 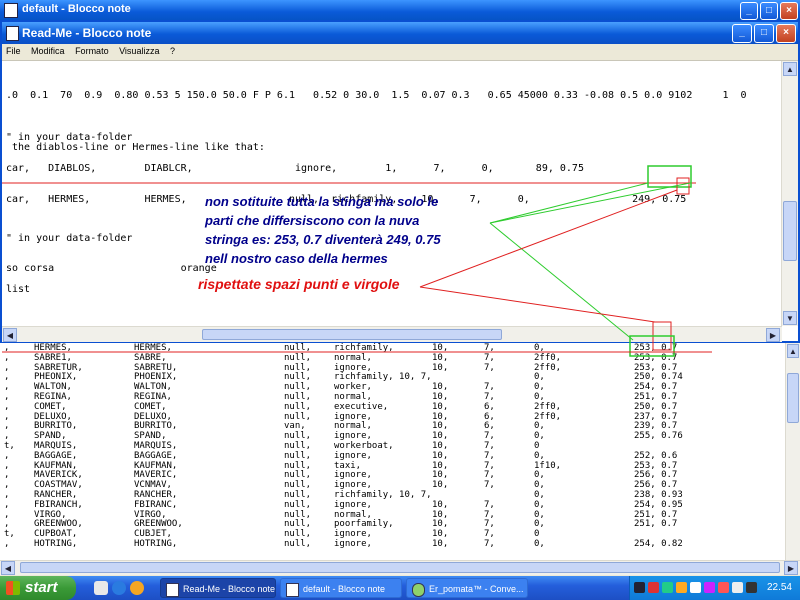 What do you see at coordinates (38, 588) in the screenshot?
I see `start-button: start` at bounding box center [38, 588].